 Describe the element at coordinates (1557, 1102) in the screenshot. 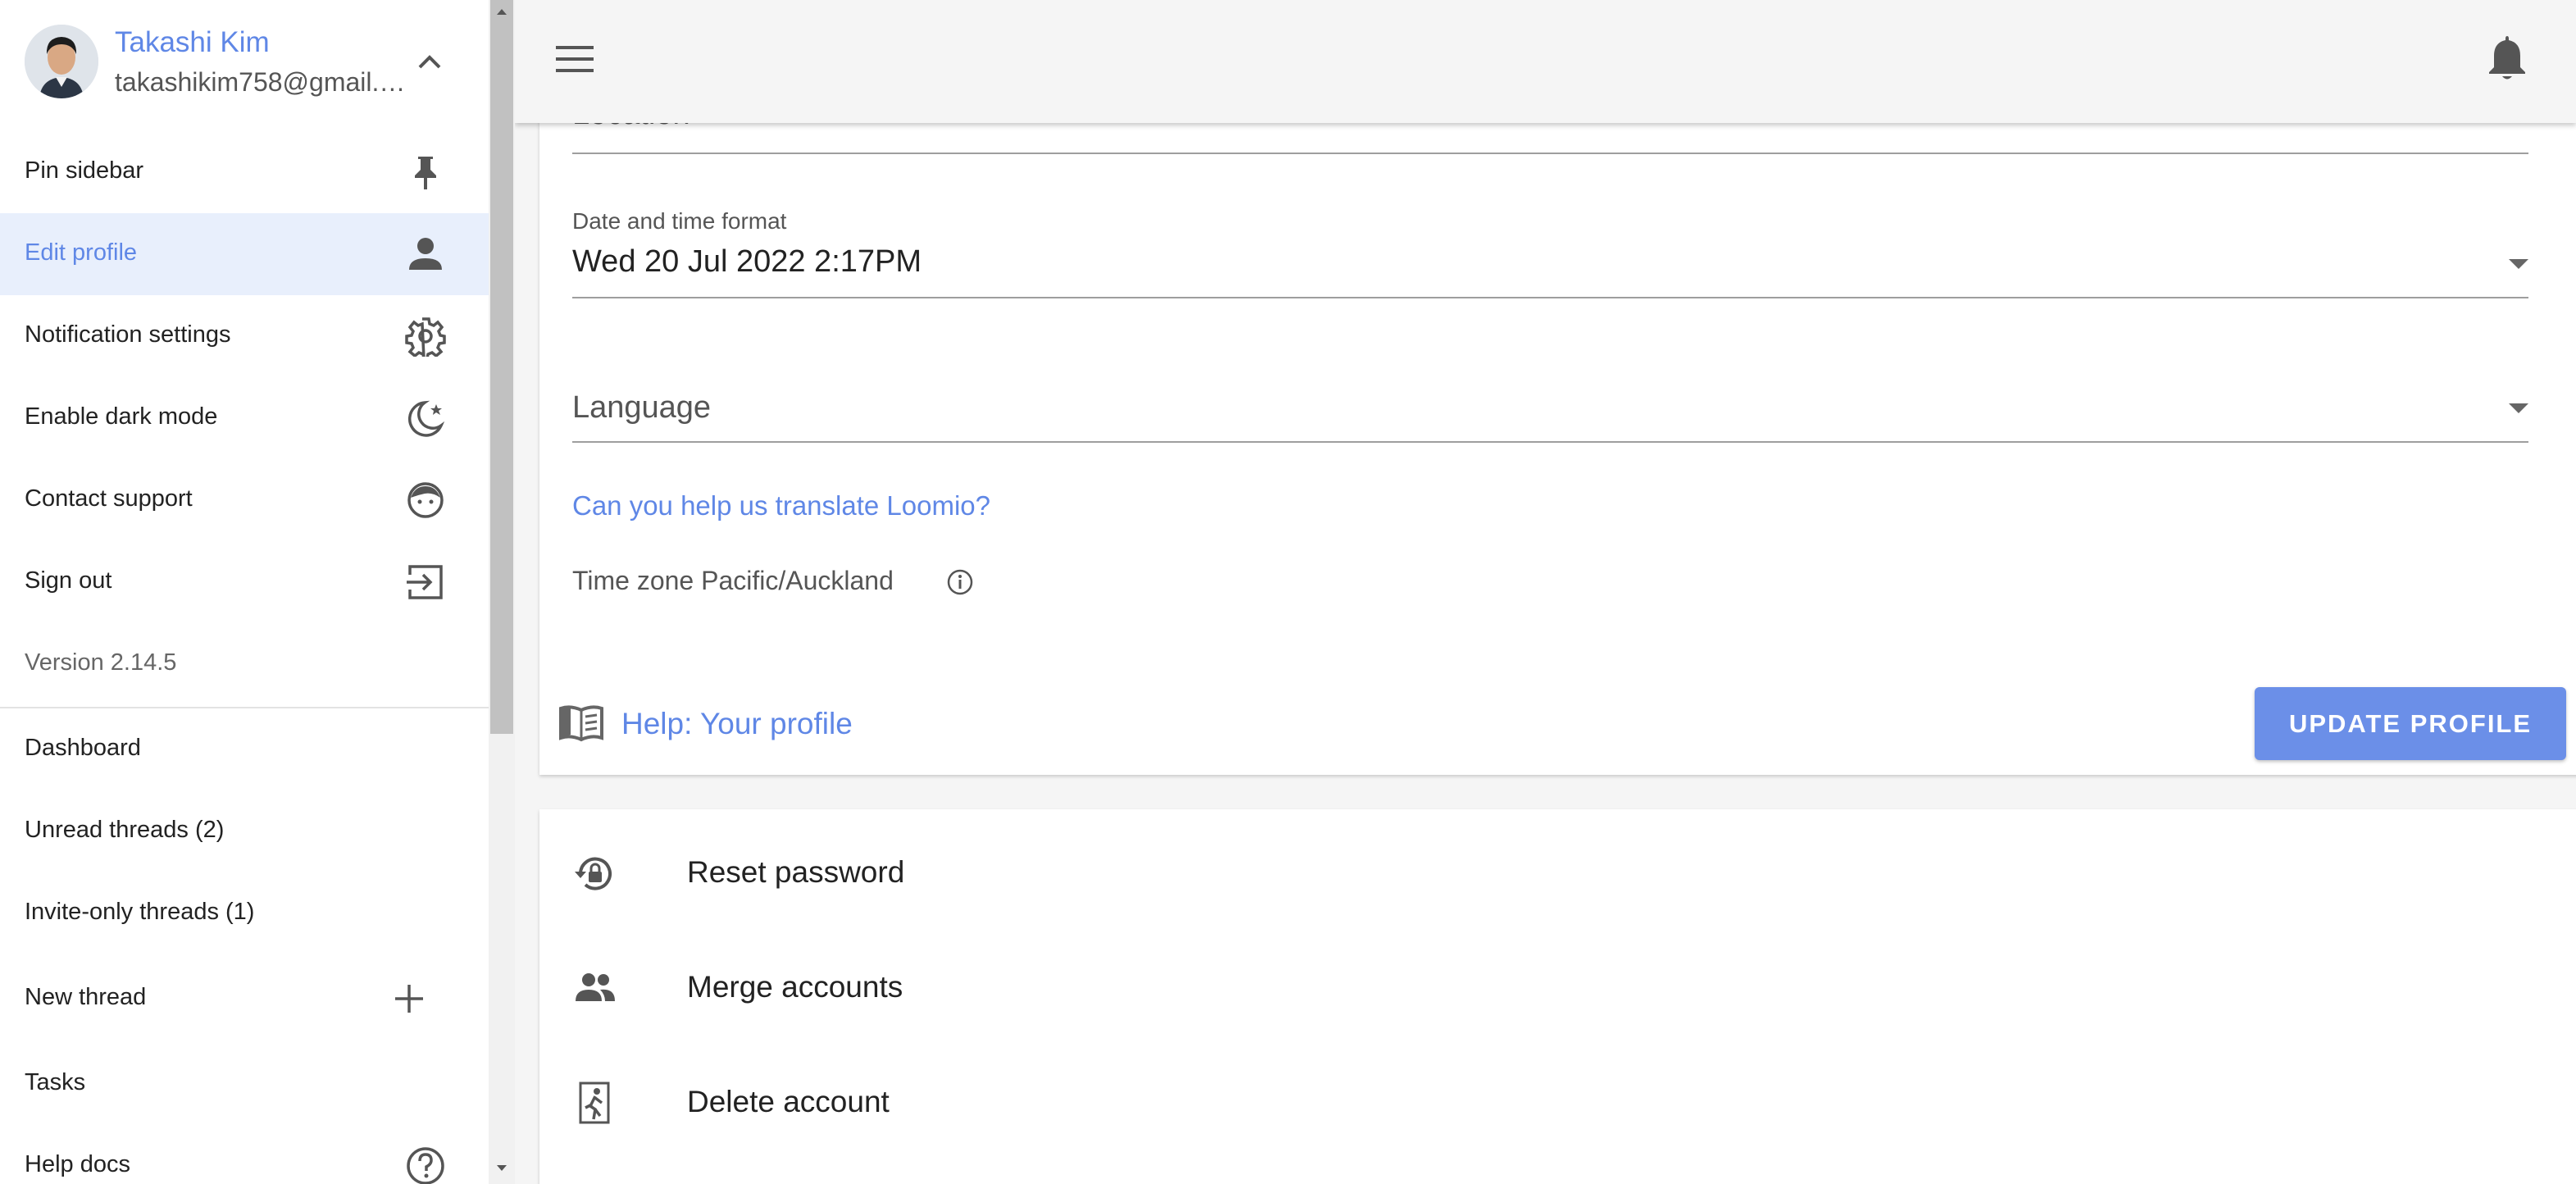

I see `delete-account-item: Delete account` at that location.